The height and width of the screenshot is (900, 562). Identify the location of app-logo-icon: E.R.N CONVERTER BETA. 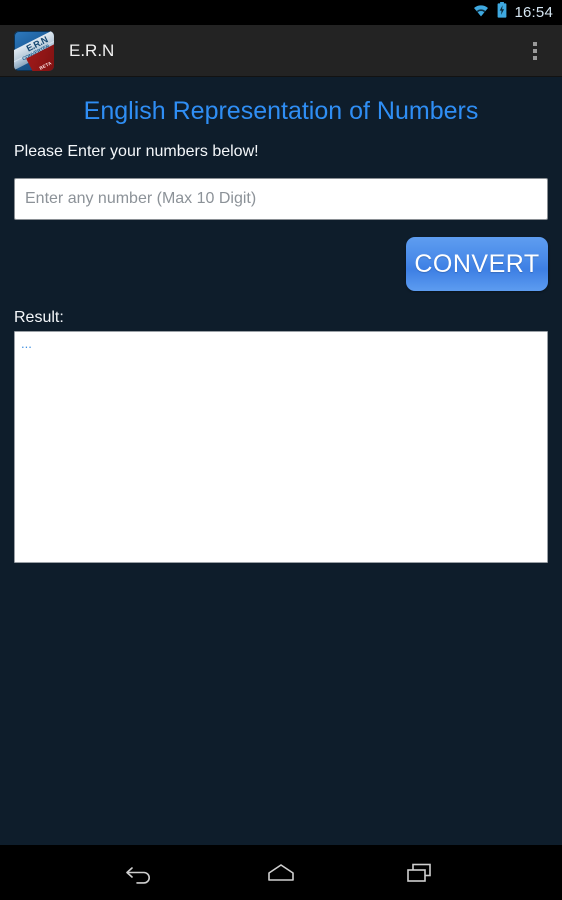
(34, 50).